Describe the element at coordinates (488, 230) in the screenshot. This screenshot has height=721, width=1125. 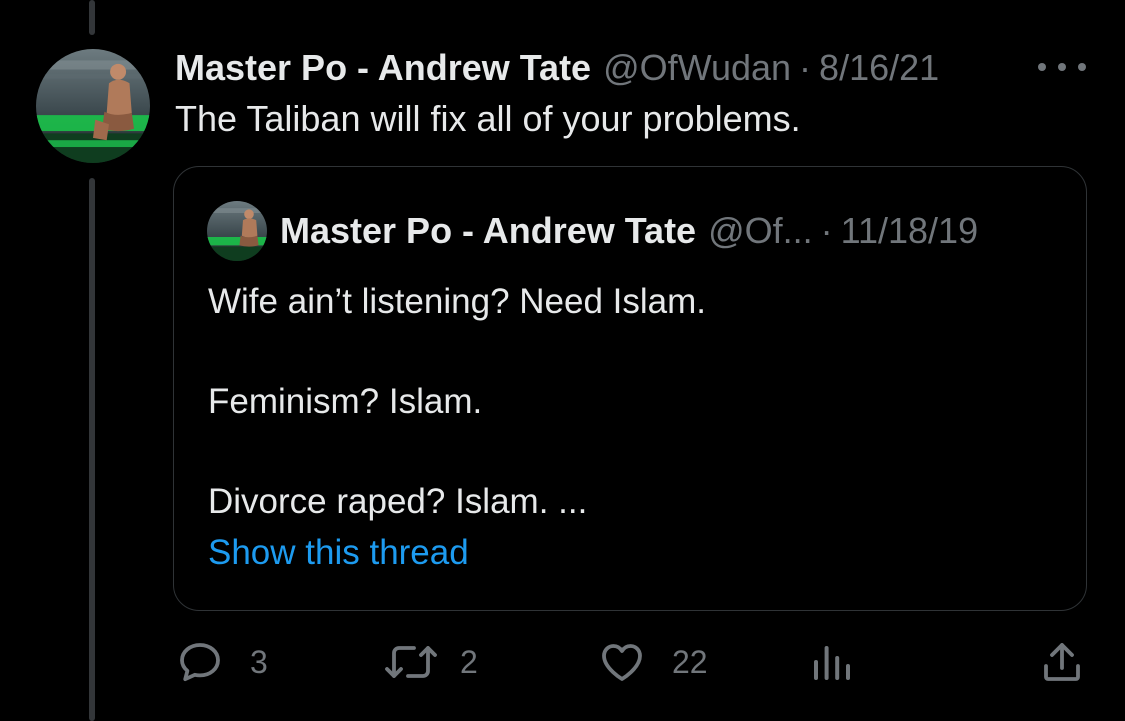
I see `quoted-author-name: Master Po - Andrew Tate` at that location.